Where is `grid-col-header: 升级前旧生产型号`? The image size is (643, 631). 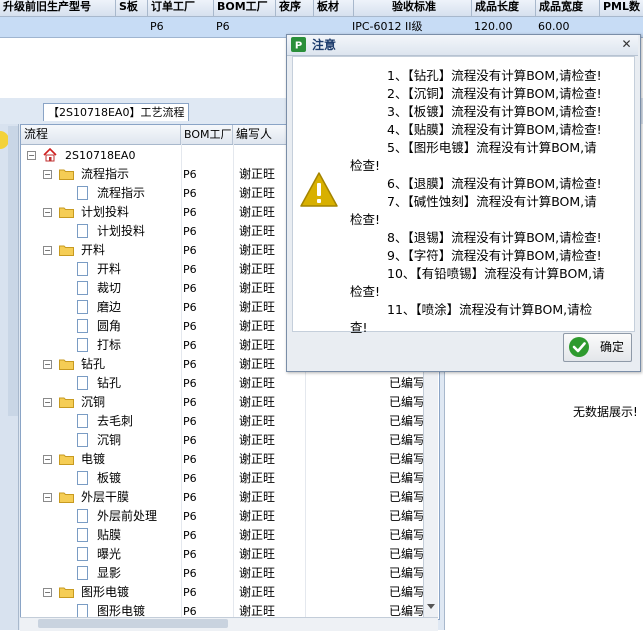
grid-col-header: 升级前旧生产型号 is located at coordinates (58, 8).